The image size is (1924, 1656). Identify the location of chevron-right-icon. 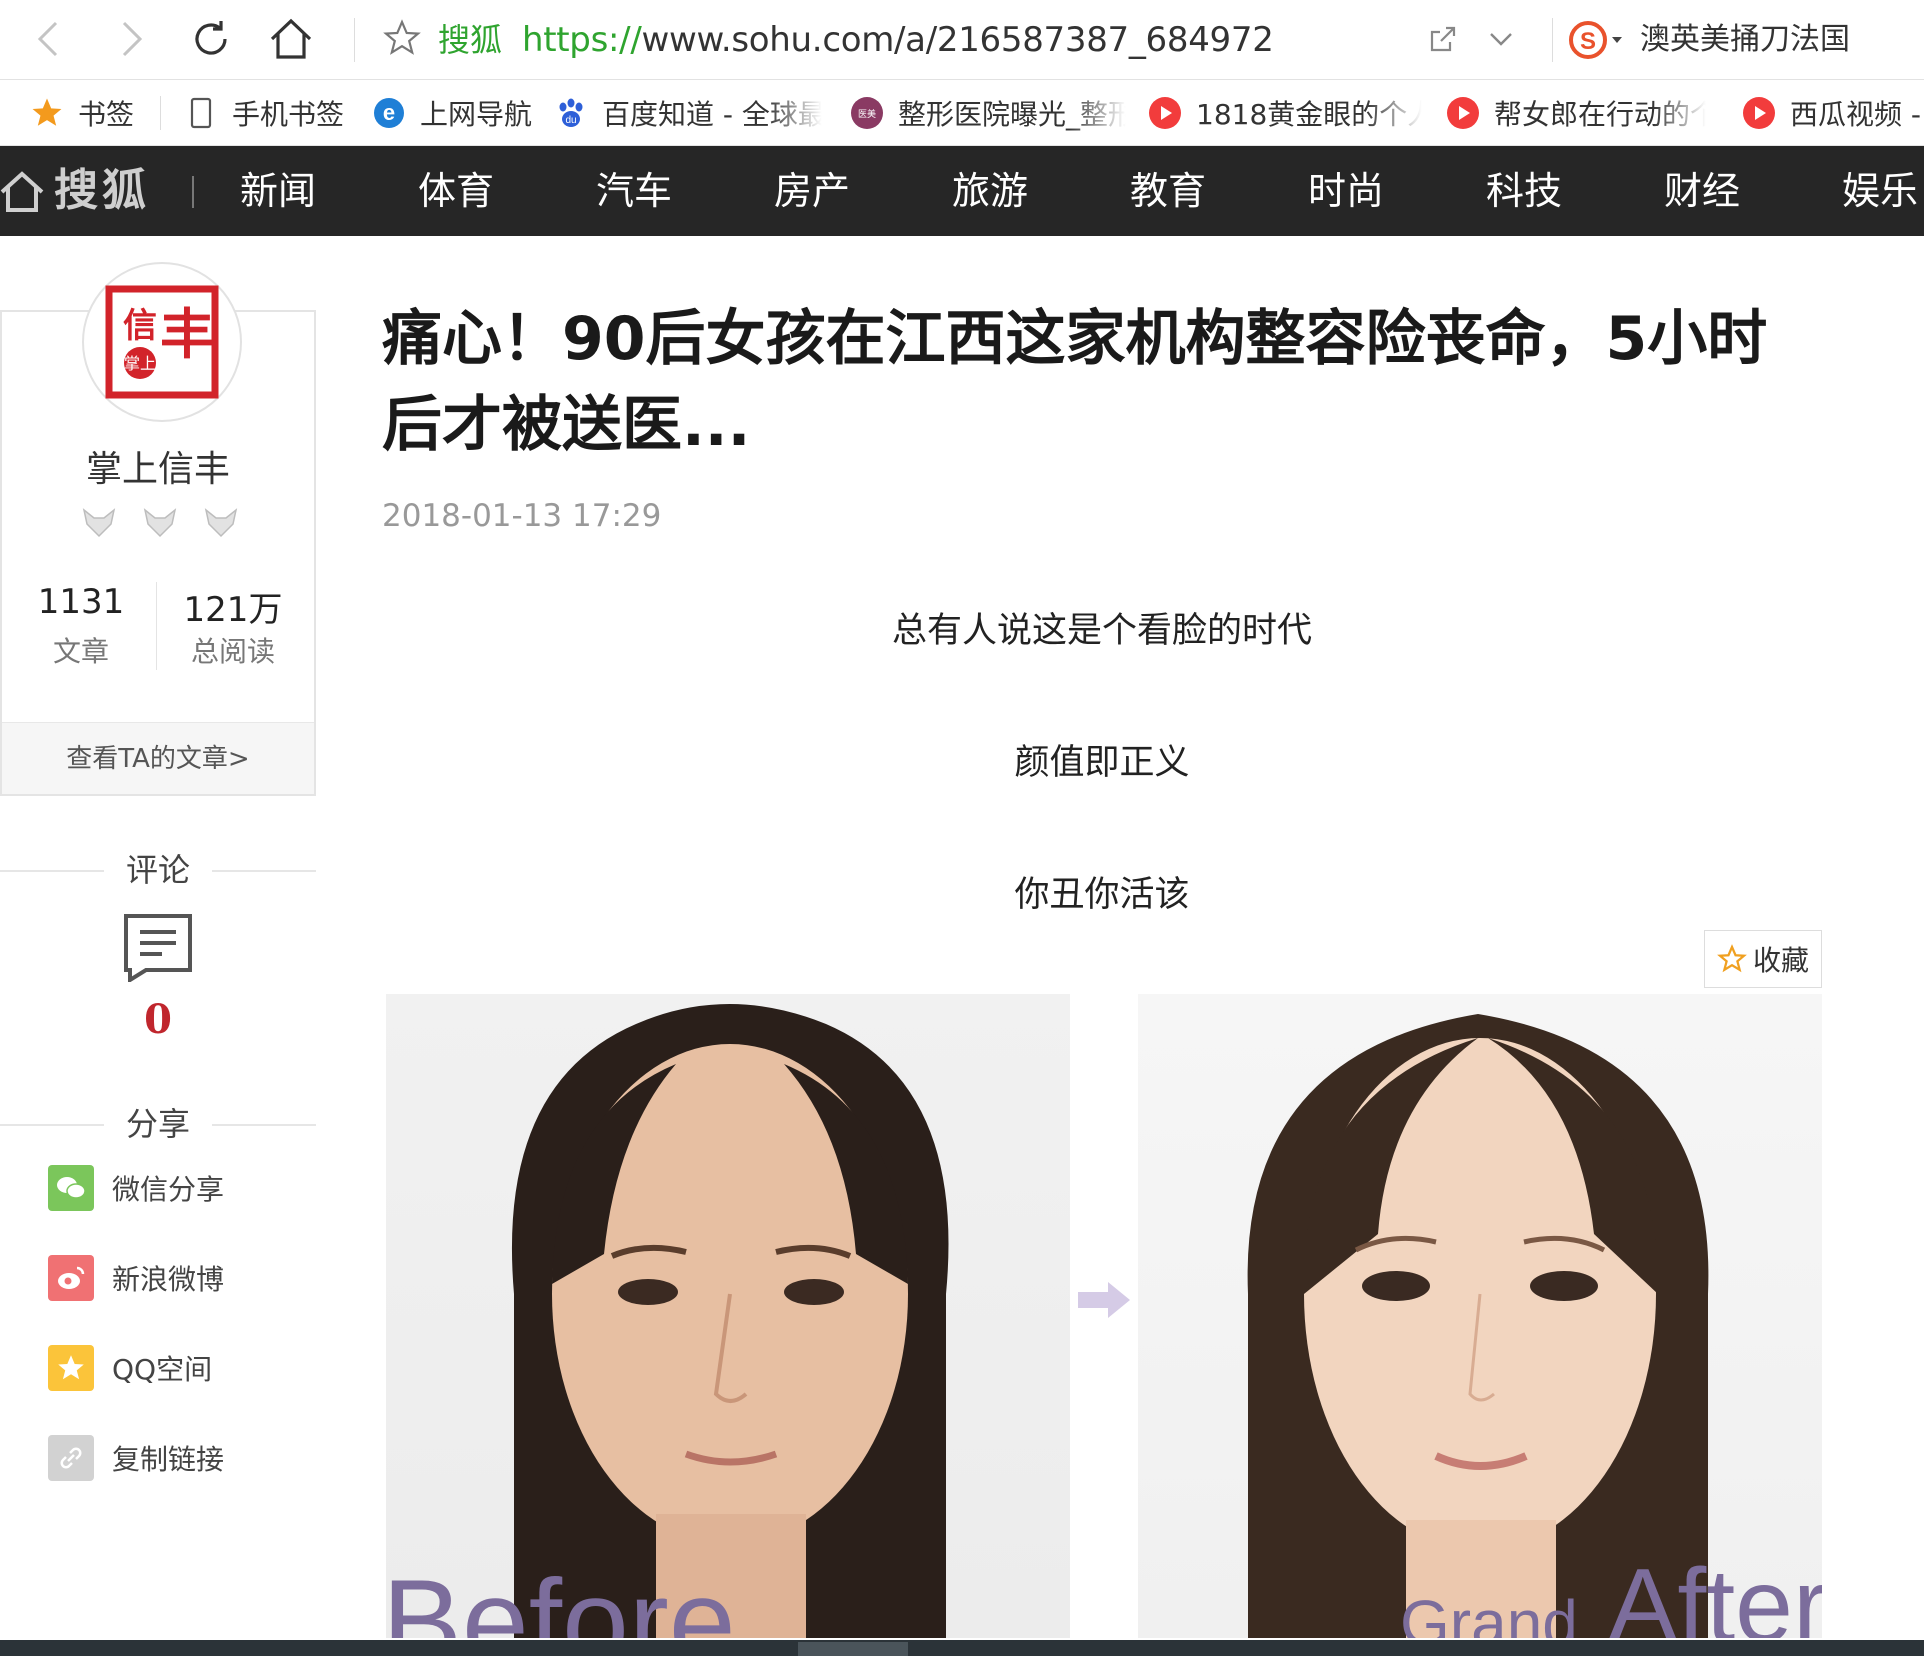
(132, 39).